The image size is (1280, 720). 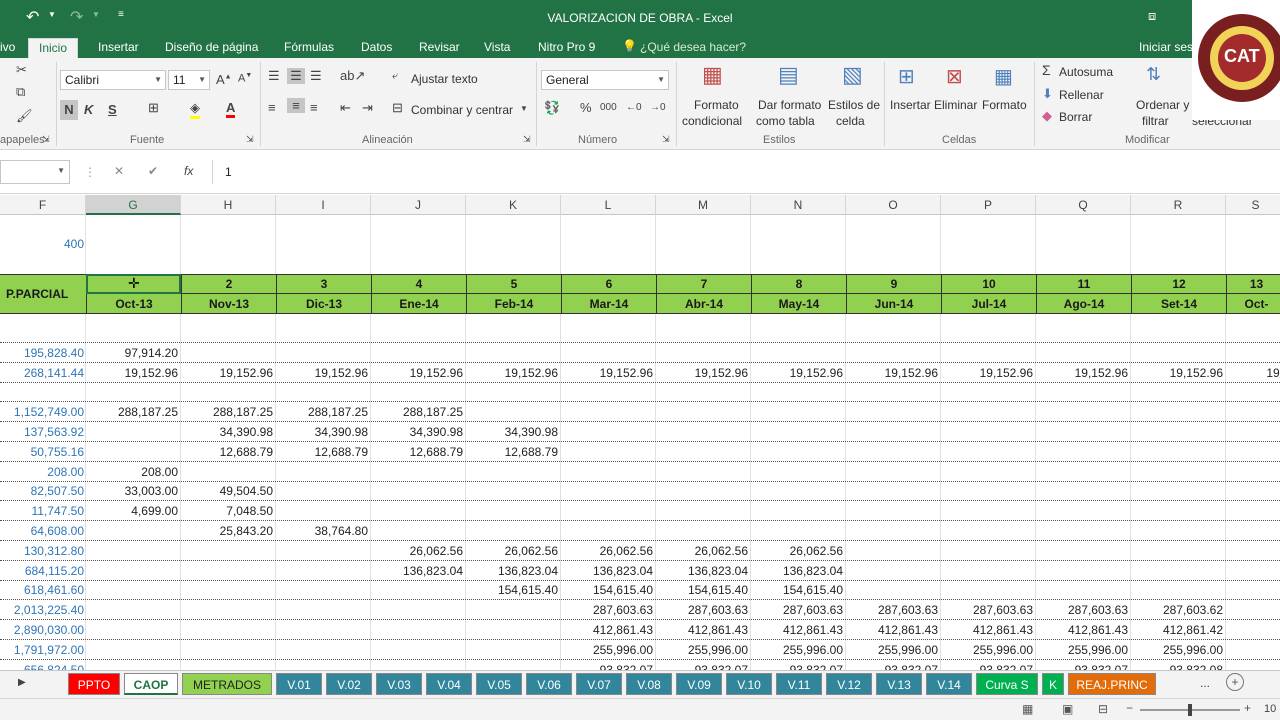 I want to click on tab-insertar: Insertar, so click(x=118, y=48).